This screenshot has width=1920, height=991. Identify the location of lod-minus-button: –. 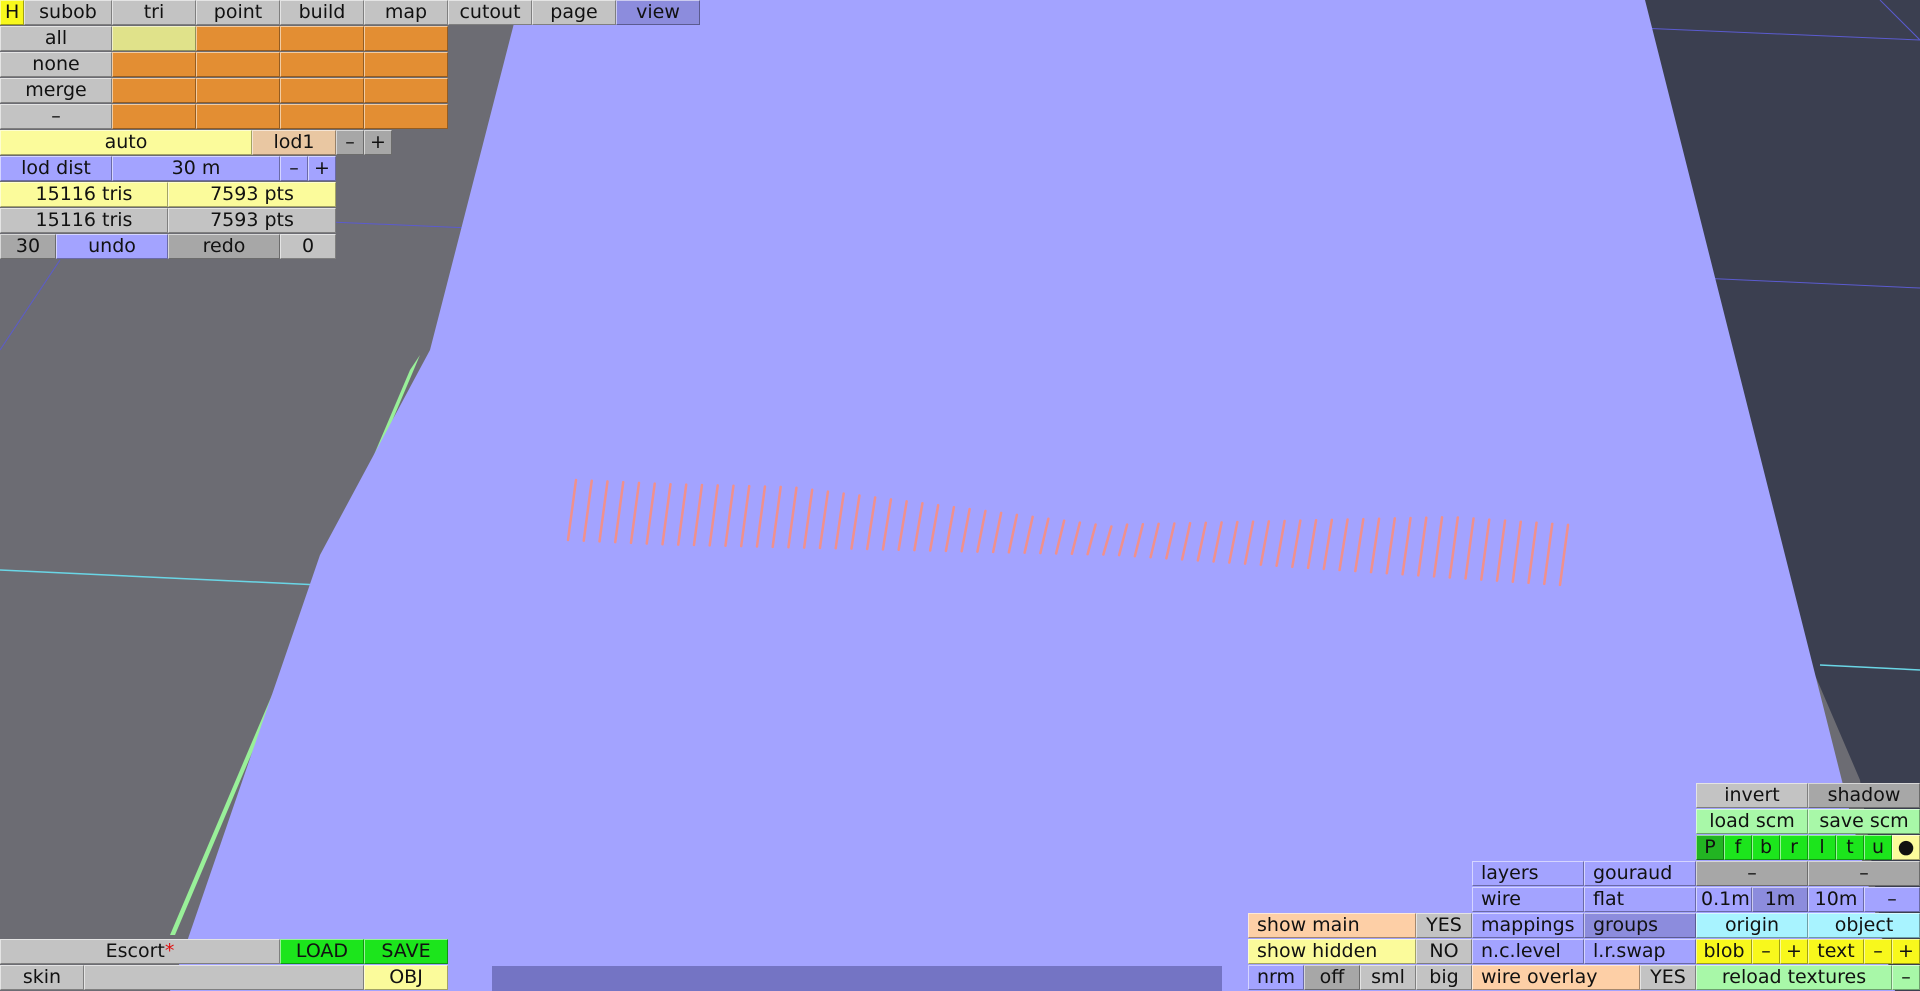
(350, 142).